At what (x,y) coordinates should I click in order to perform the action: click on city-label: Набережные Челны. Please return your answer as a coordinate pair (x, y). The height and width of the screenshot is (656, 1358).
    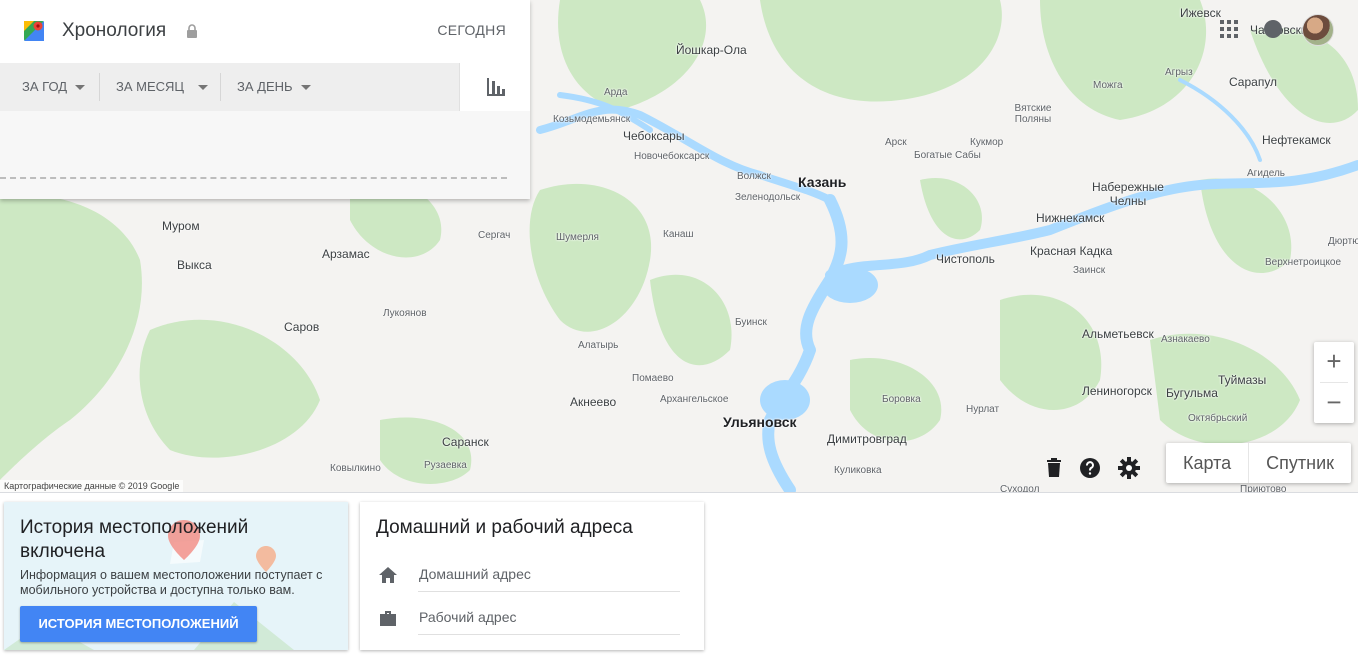
    Looking at the image, I should click on (1128, 194).